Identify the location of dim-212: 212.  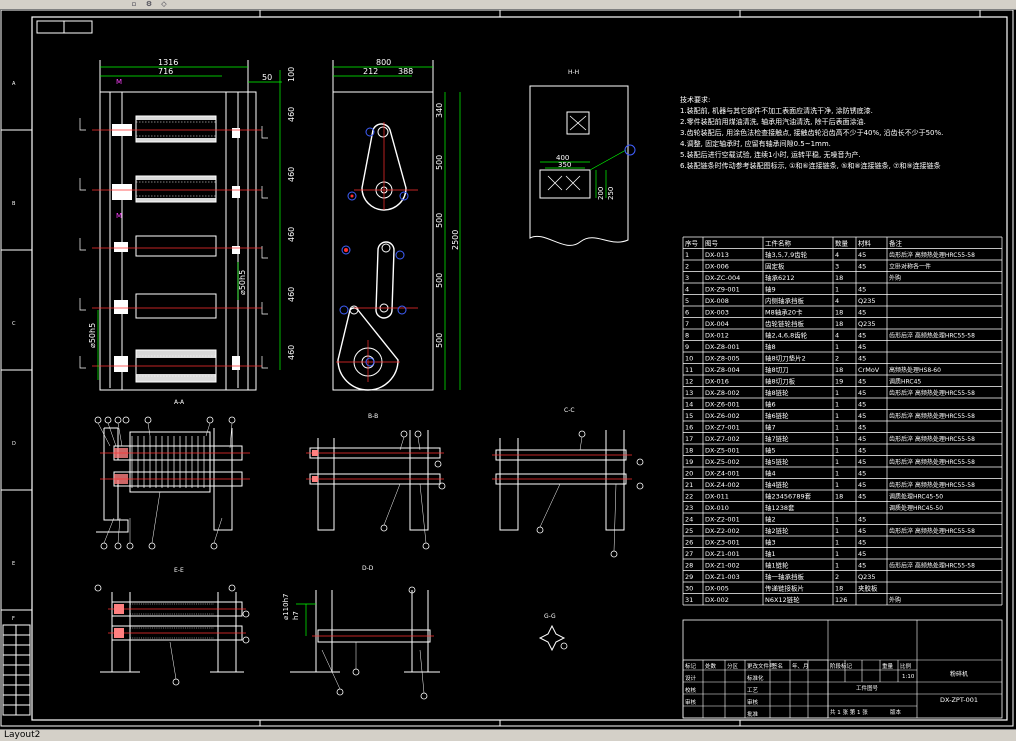
(370, 71).